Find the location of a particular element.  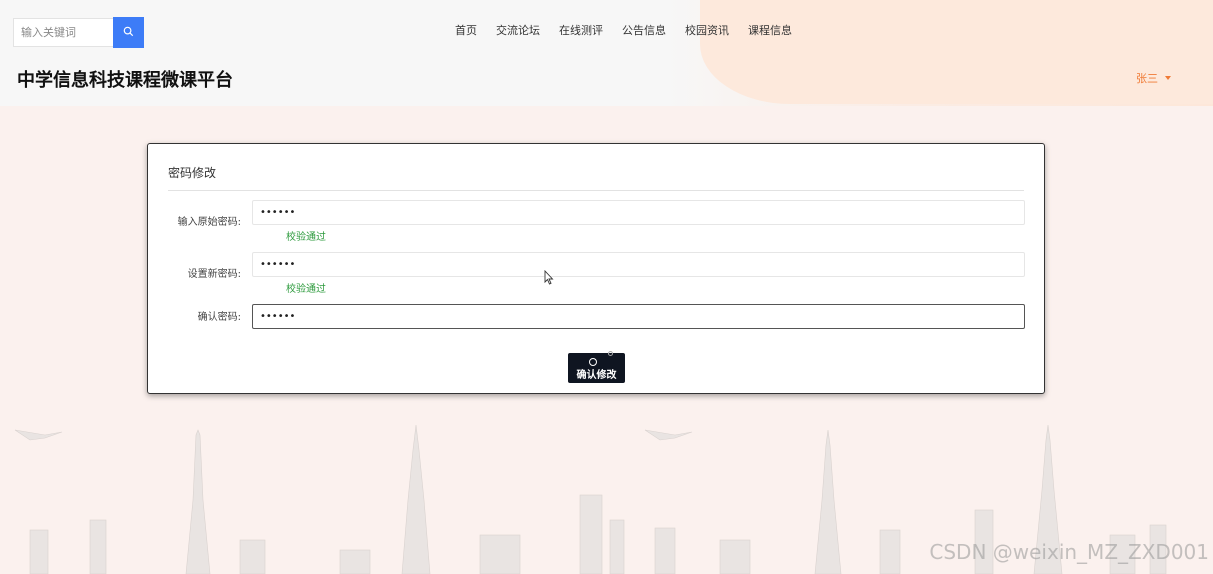

search-button is located at coordinates (128, 32).